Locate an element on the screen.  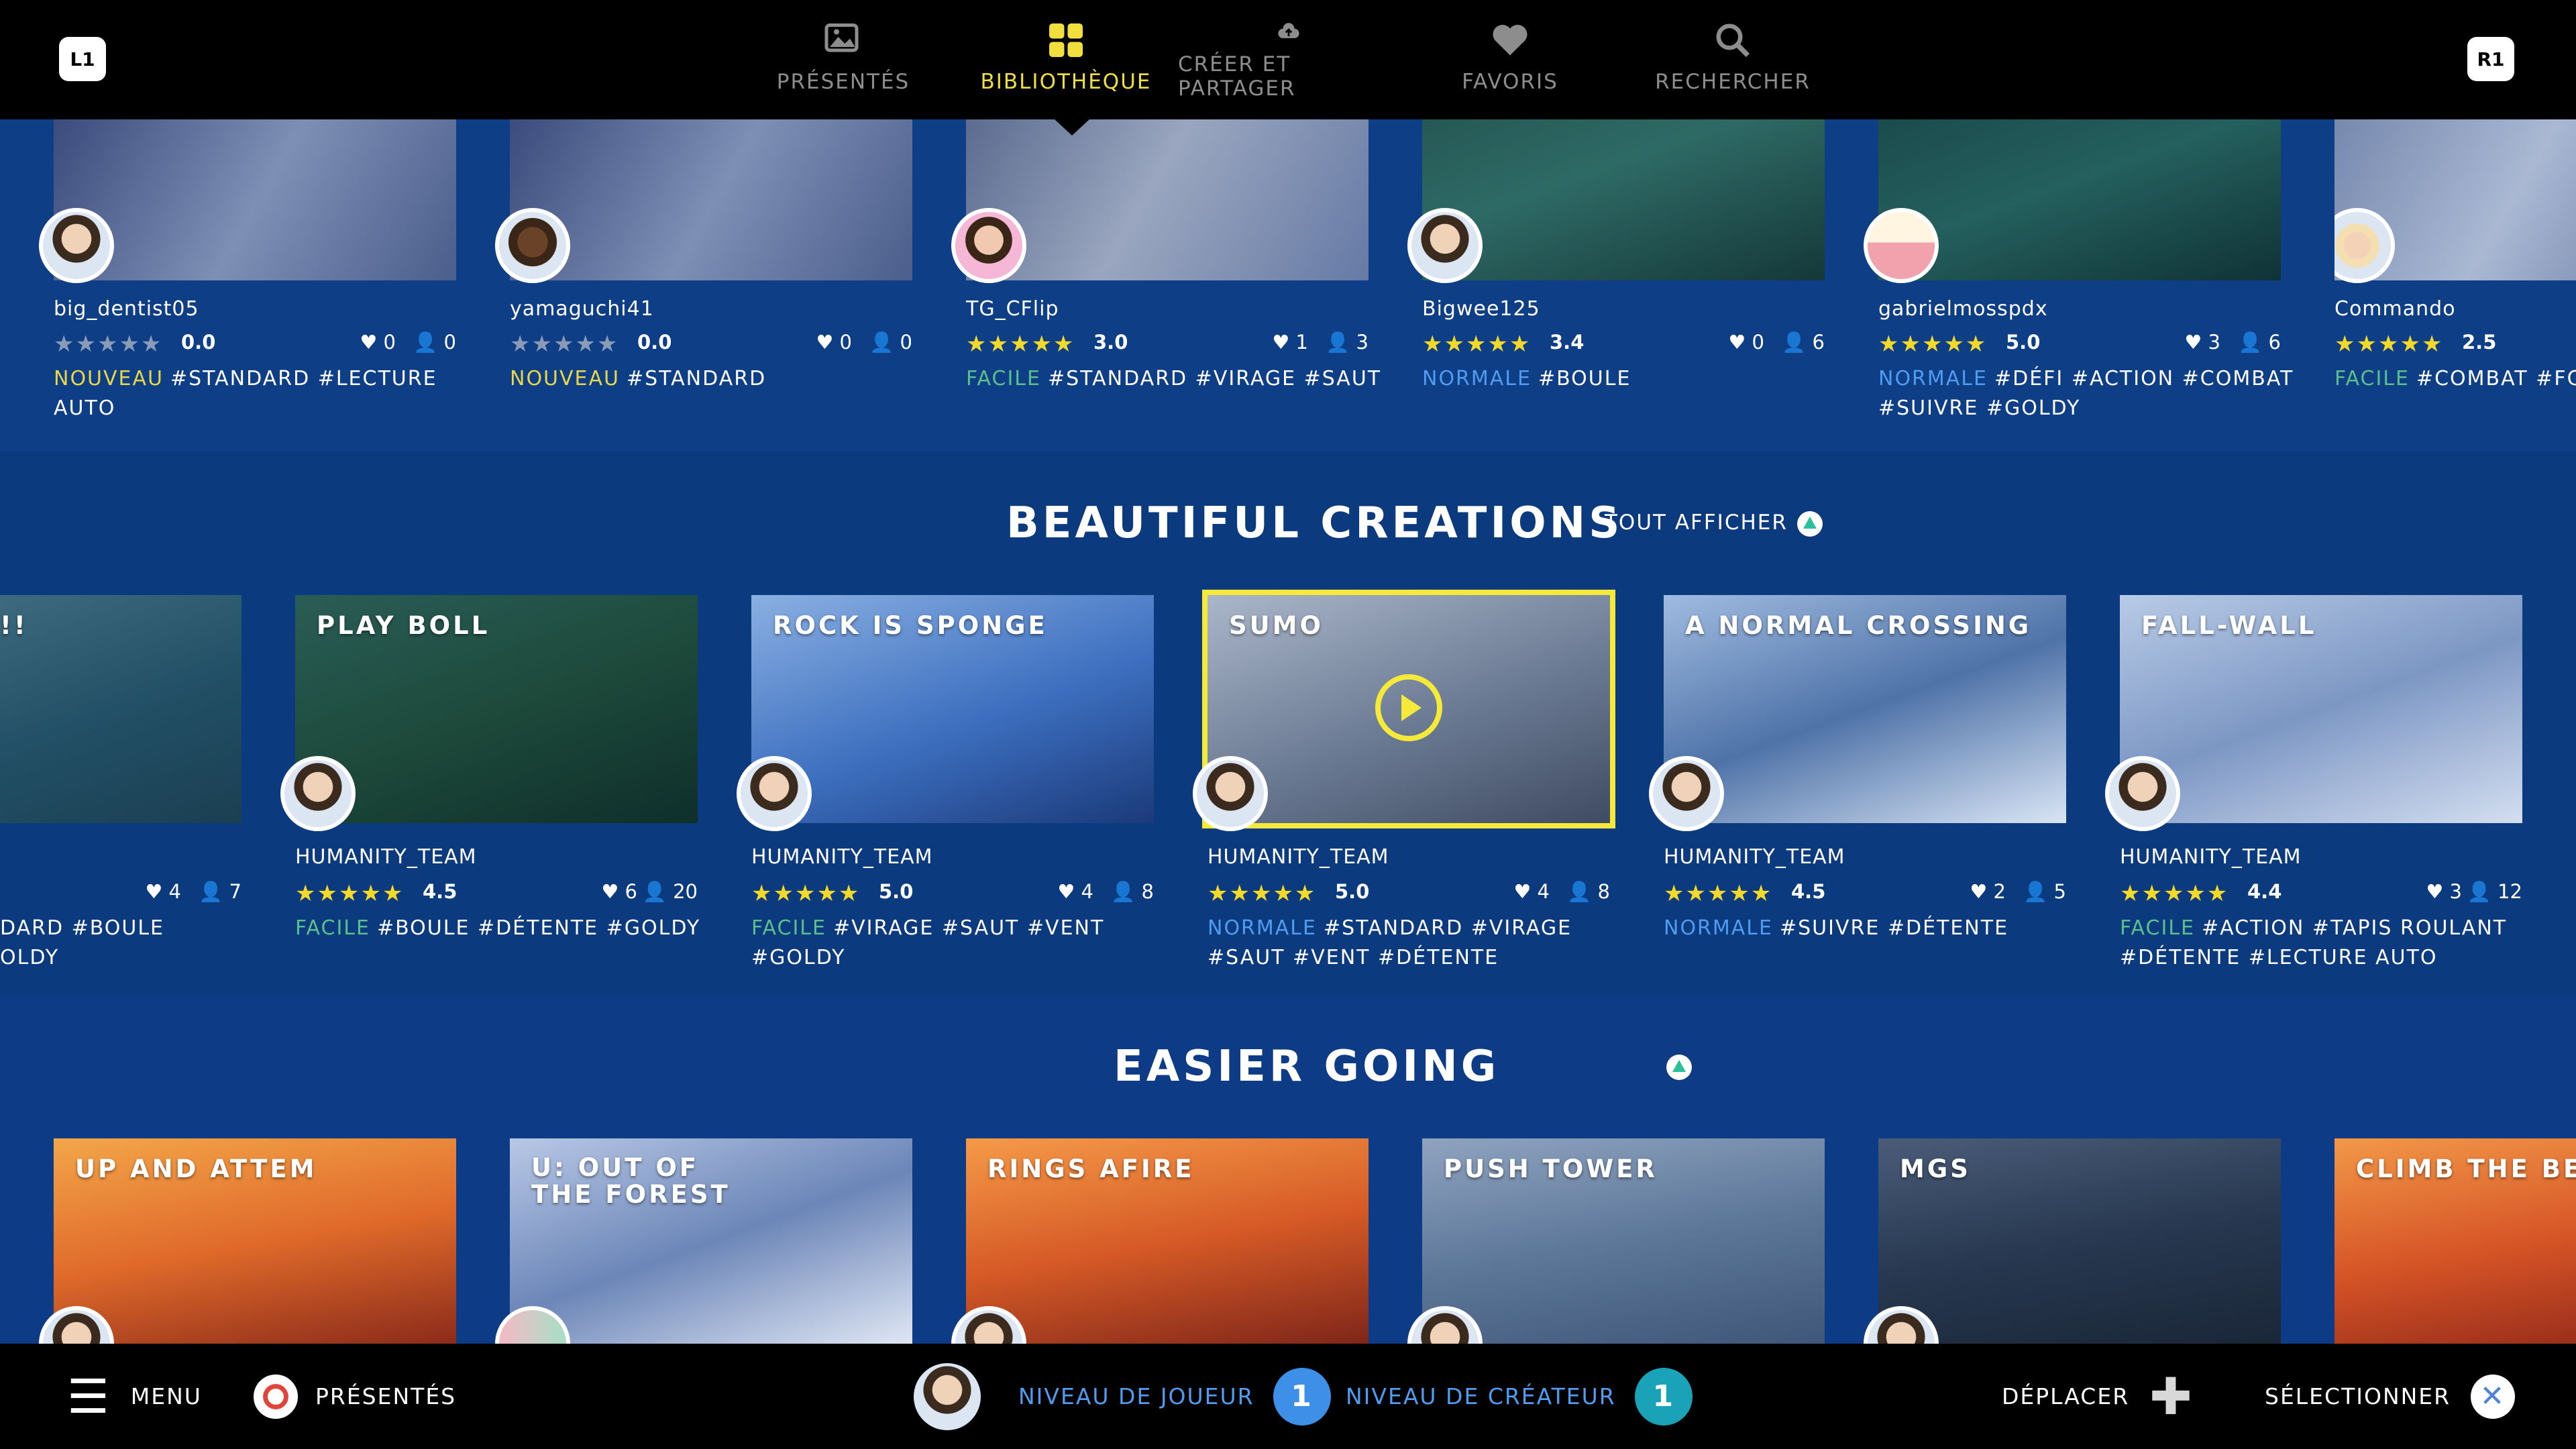
level-title: MGS is located at coordinates (1935, 1169).